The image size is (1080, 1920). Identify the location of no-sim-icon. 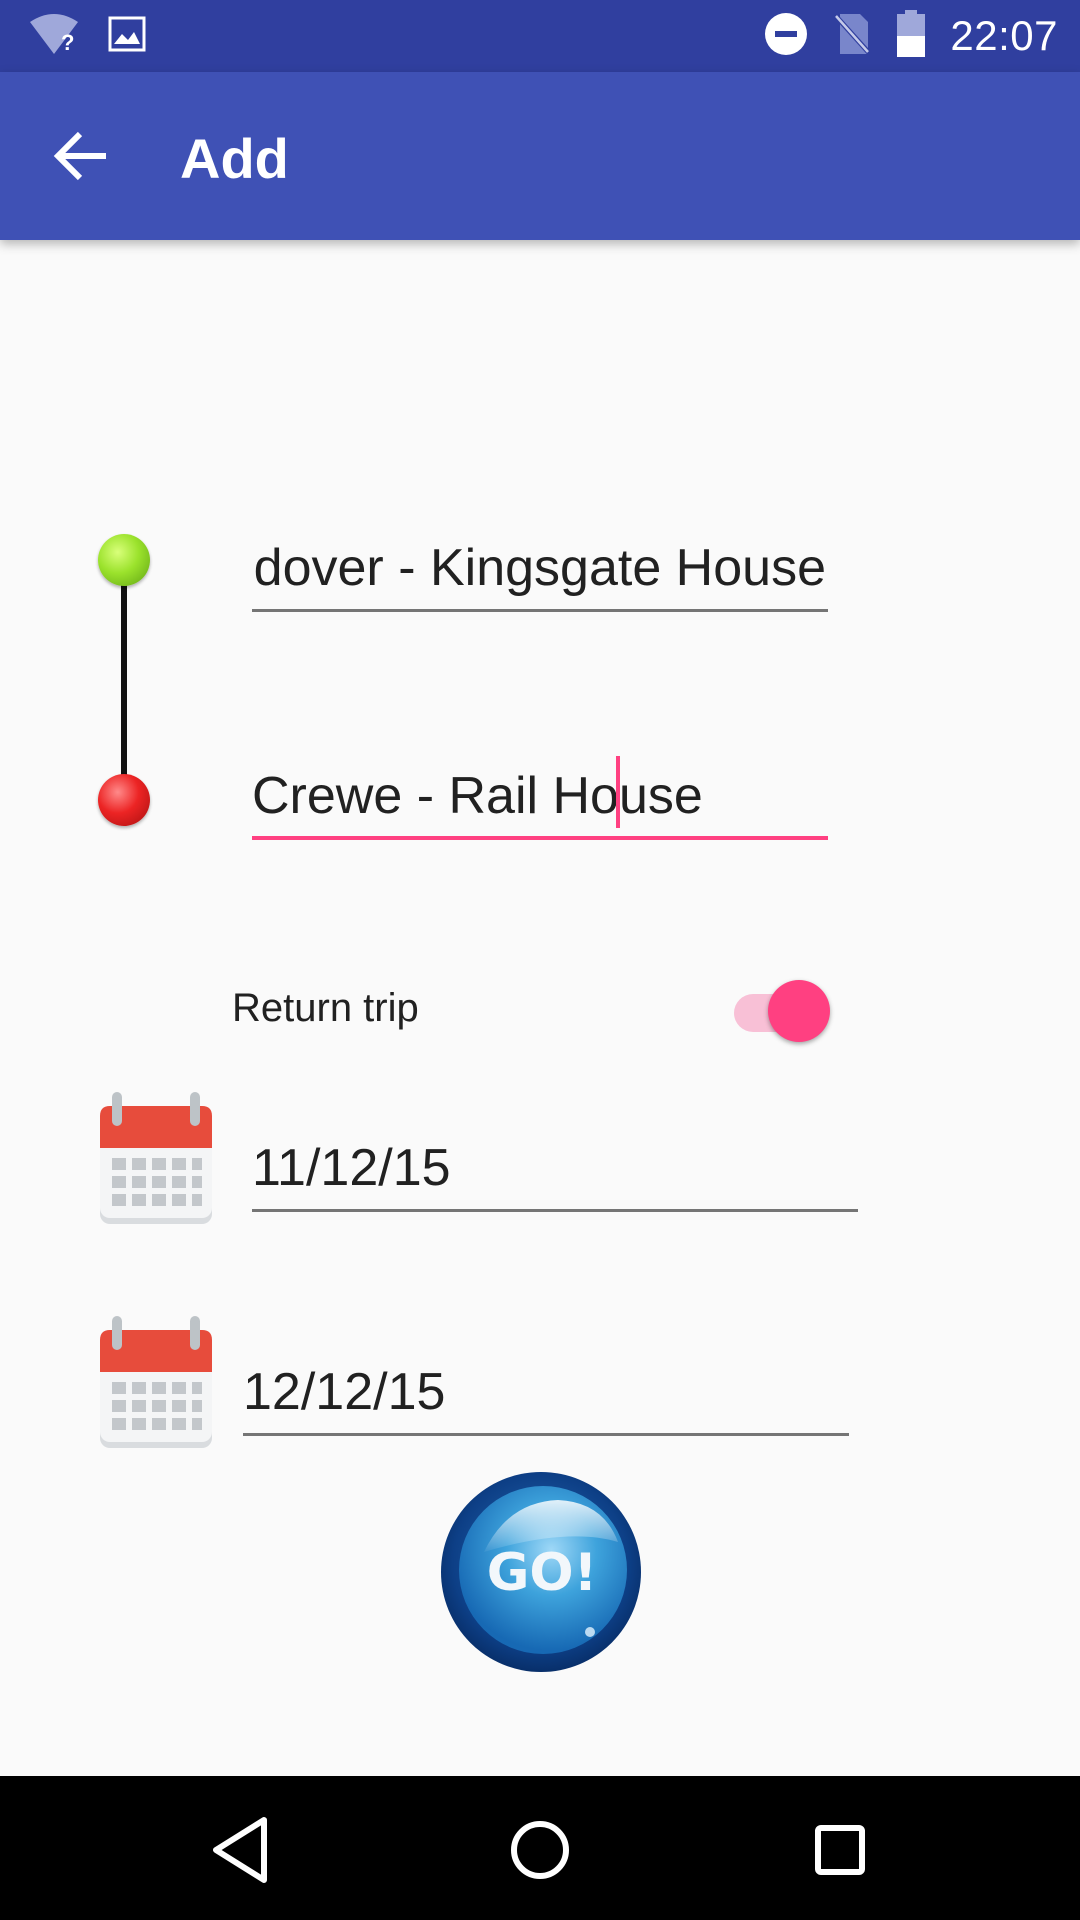
(852, 36).